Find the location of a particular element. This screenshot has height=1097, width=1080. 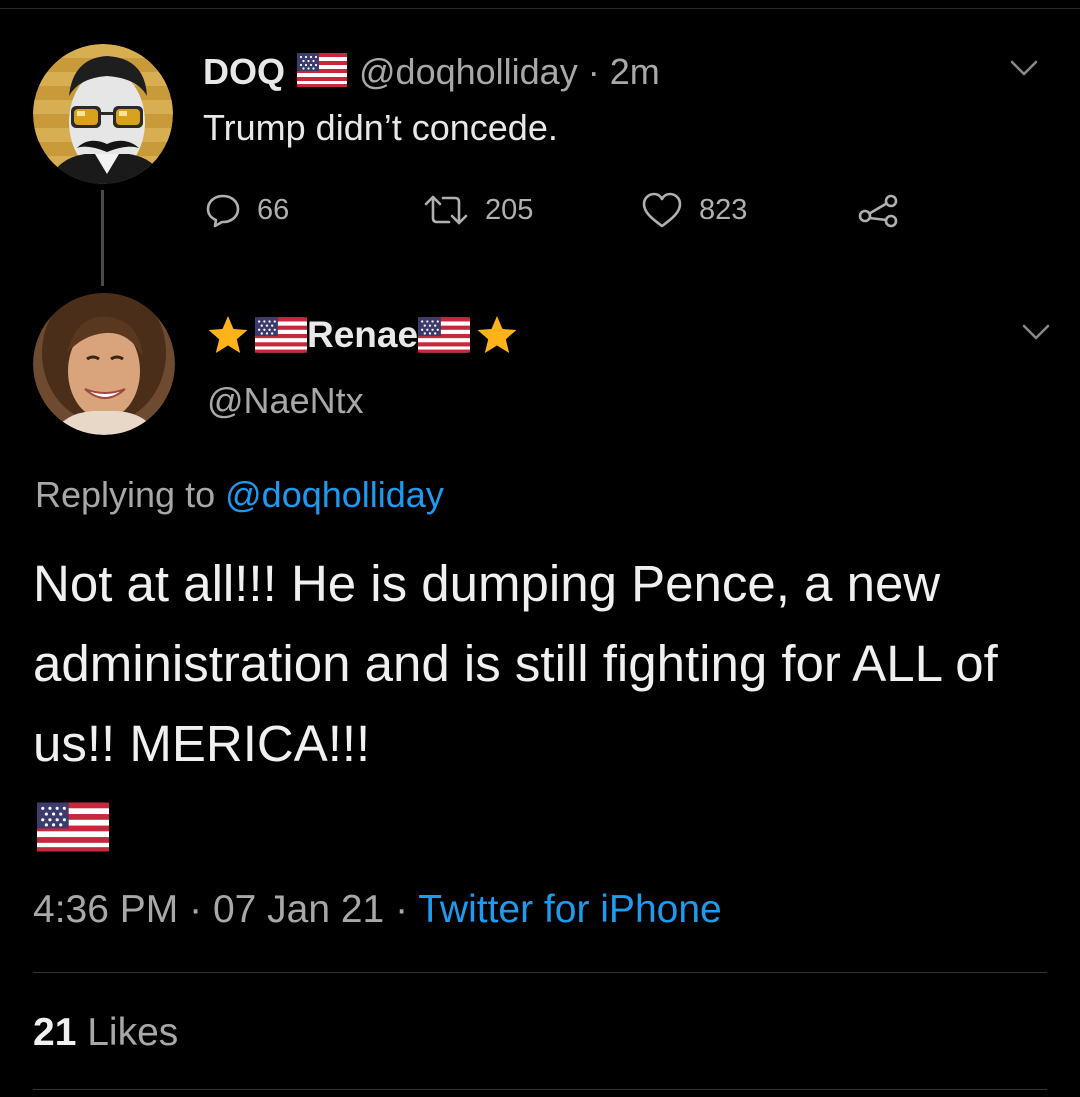

retweet-icon is located at coordinates (446, 210).